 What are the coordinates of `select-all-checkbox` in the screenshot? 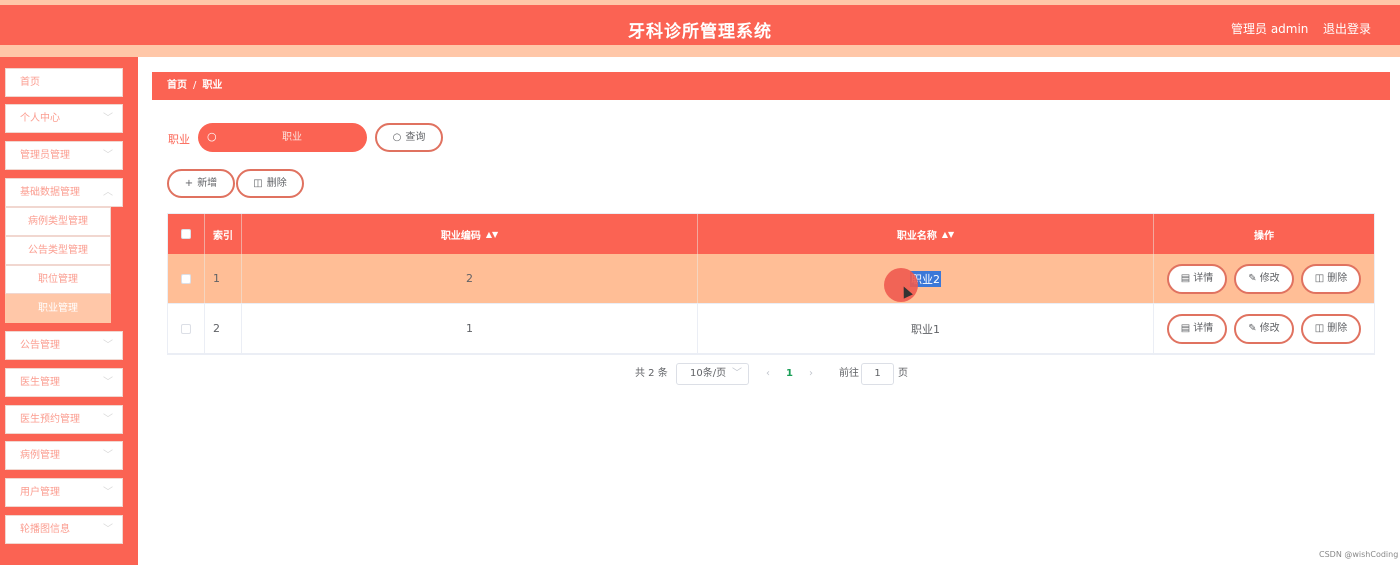 It's located at (186, 234).